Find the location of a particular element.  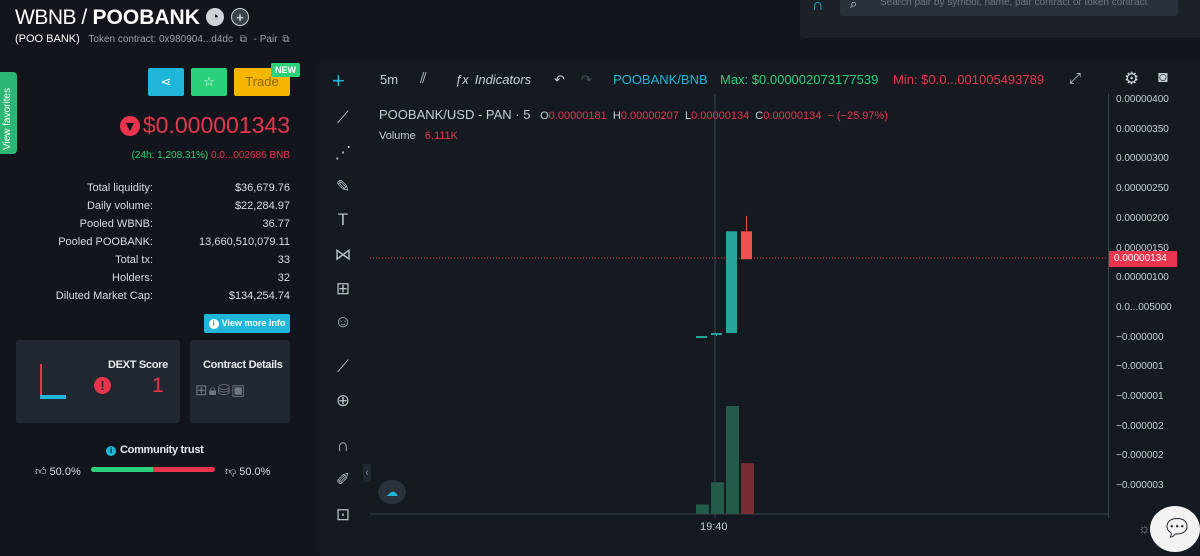

trust-bar is located at coordinates (153, 469).